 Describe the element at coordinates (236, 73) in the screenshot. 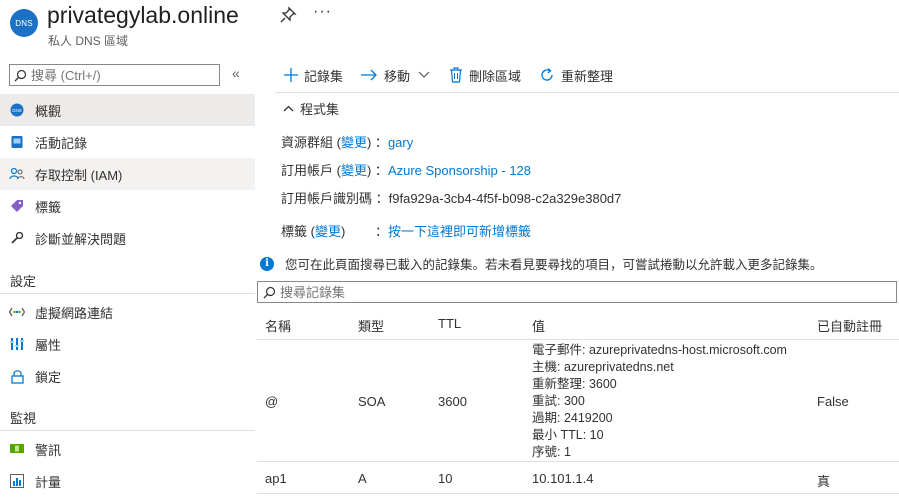

I see `collapse-sidebar-button: «` at that location.